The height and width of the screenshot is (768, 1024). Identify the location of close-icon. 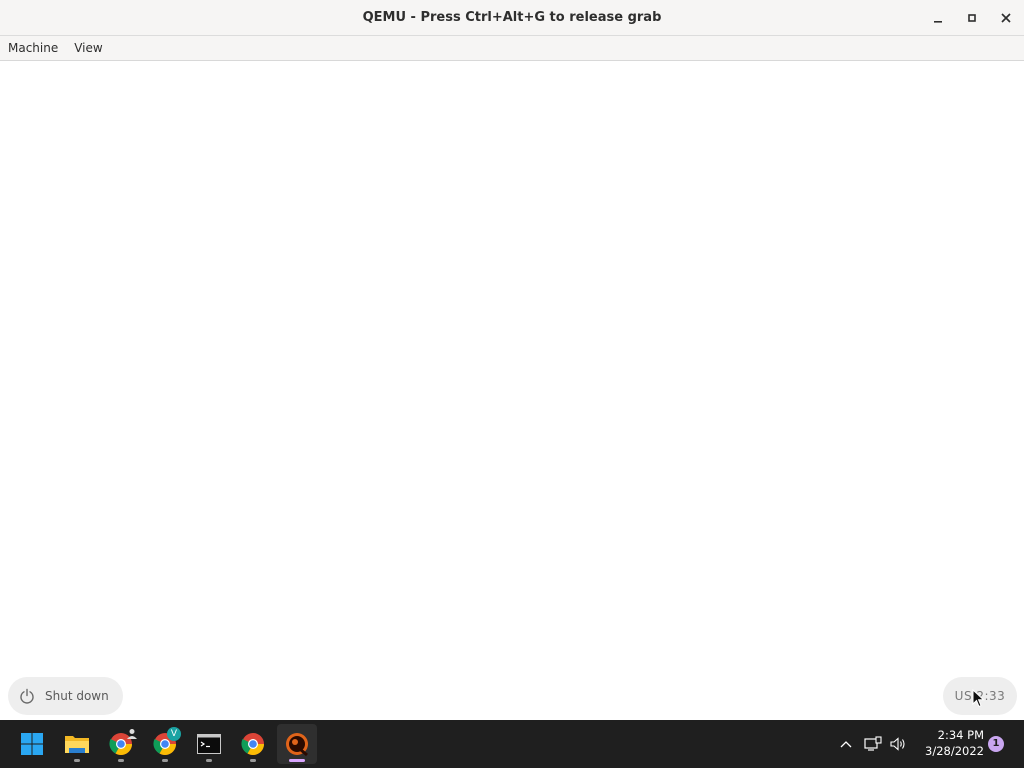
(1006, 18).